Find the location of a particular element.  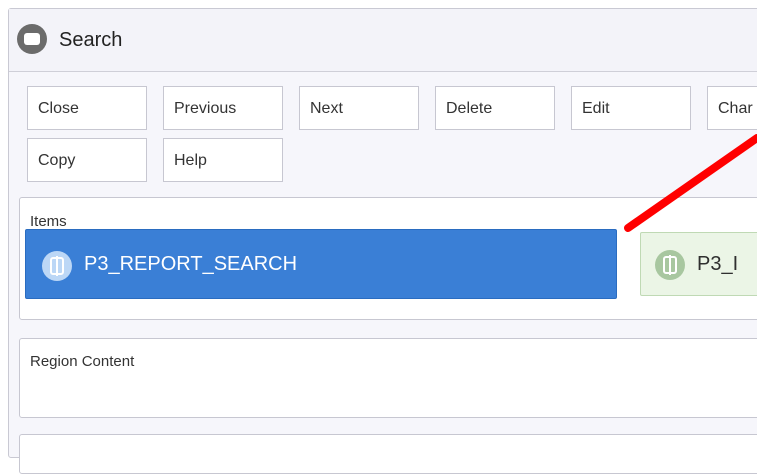

next-section is located at coordinates (388, 454).